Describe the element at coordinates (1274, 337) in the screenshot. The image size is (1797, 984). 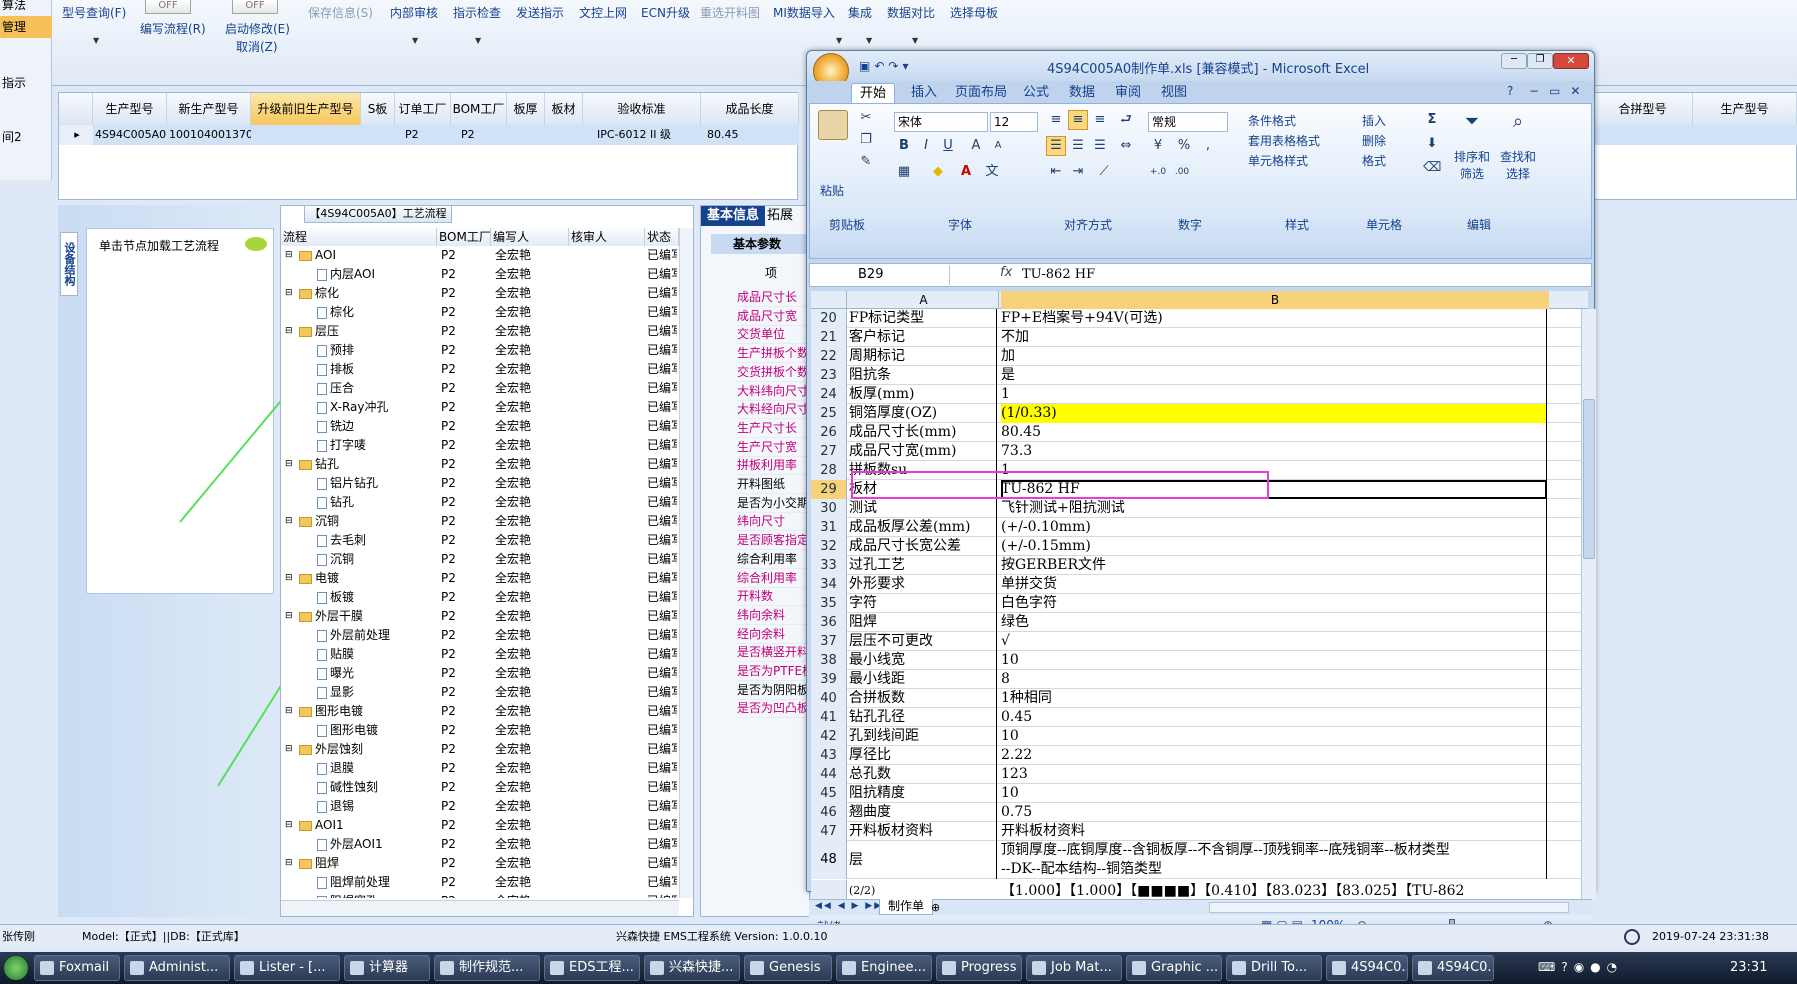
I see `cell-b: 不加` at that location.